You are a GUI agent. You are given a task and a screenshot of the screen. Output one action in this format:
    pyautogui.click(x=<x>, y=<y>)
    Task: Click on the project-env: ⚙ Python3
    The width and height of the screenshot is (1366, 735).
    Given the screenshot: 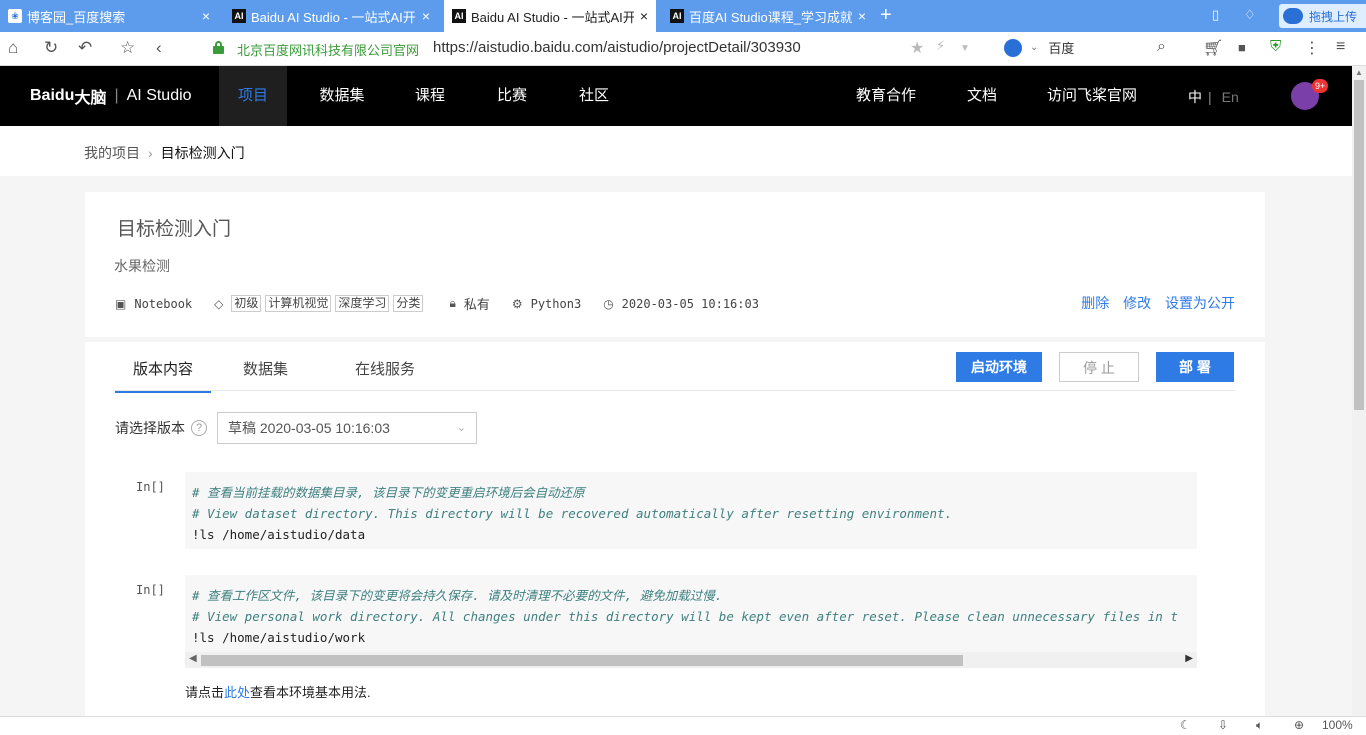 What is the action you would take?
    pyautogui.click(x=546, y=303)
    